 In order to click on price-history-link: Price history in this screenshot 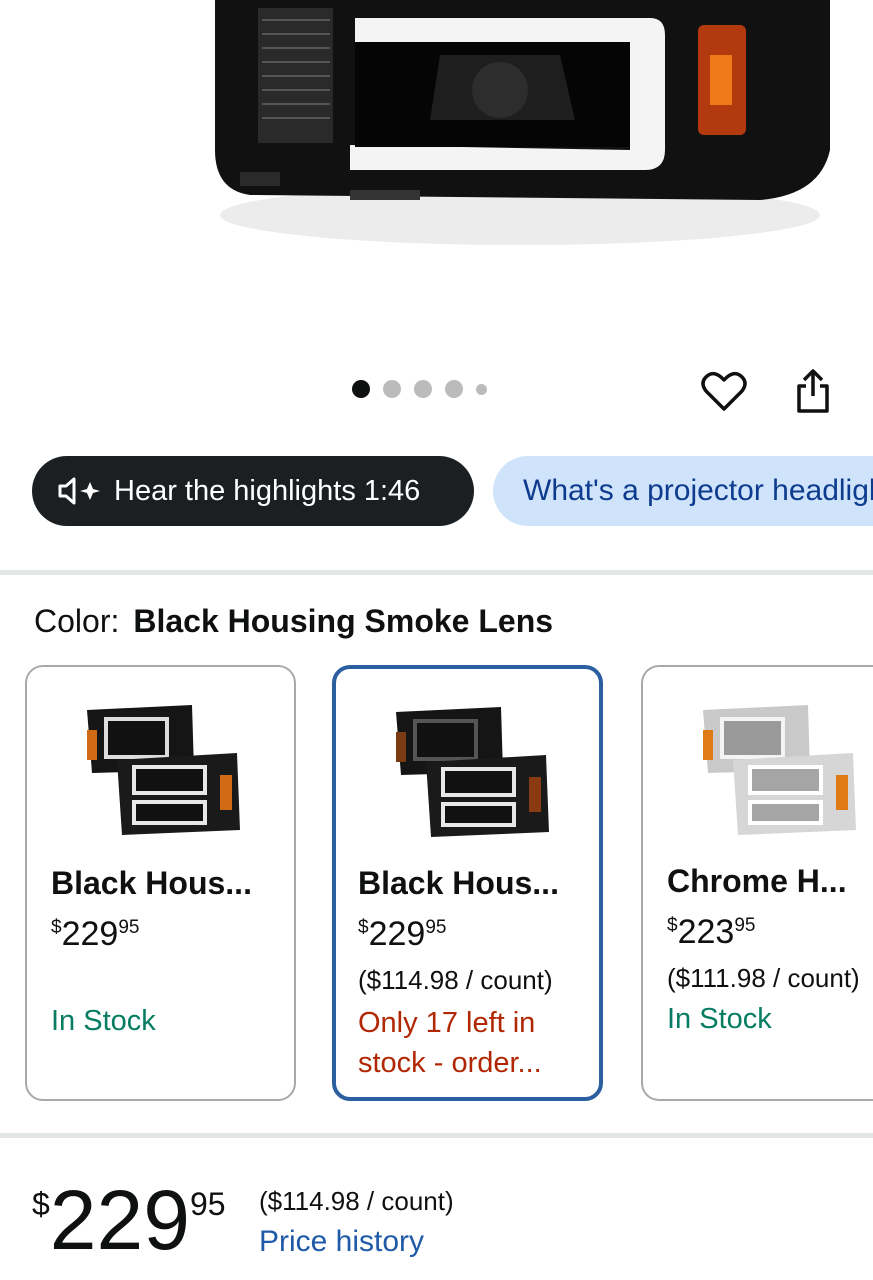, I will do `click(356, 1242)`.